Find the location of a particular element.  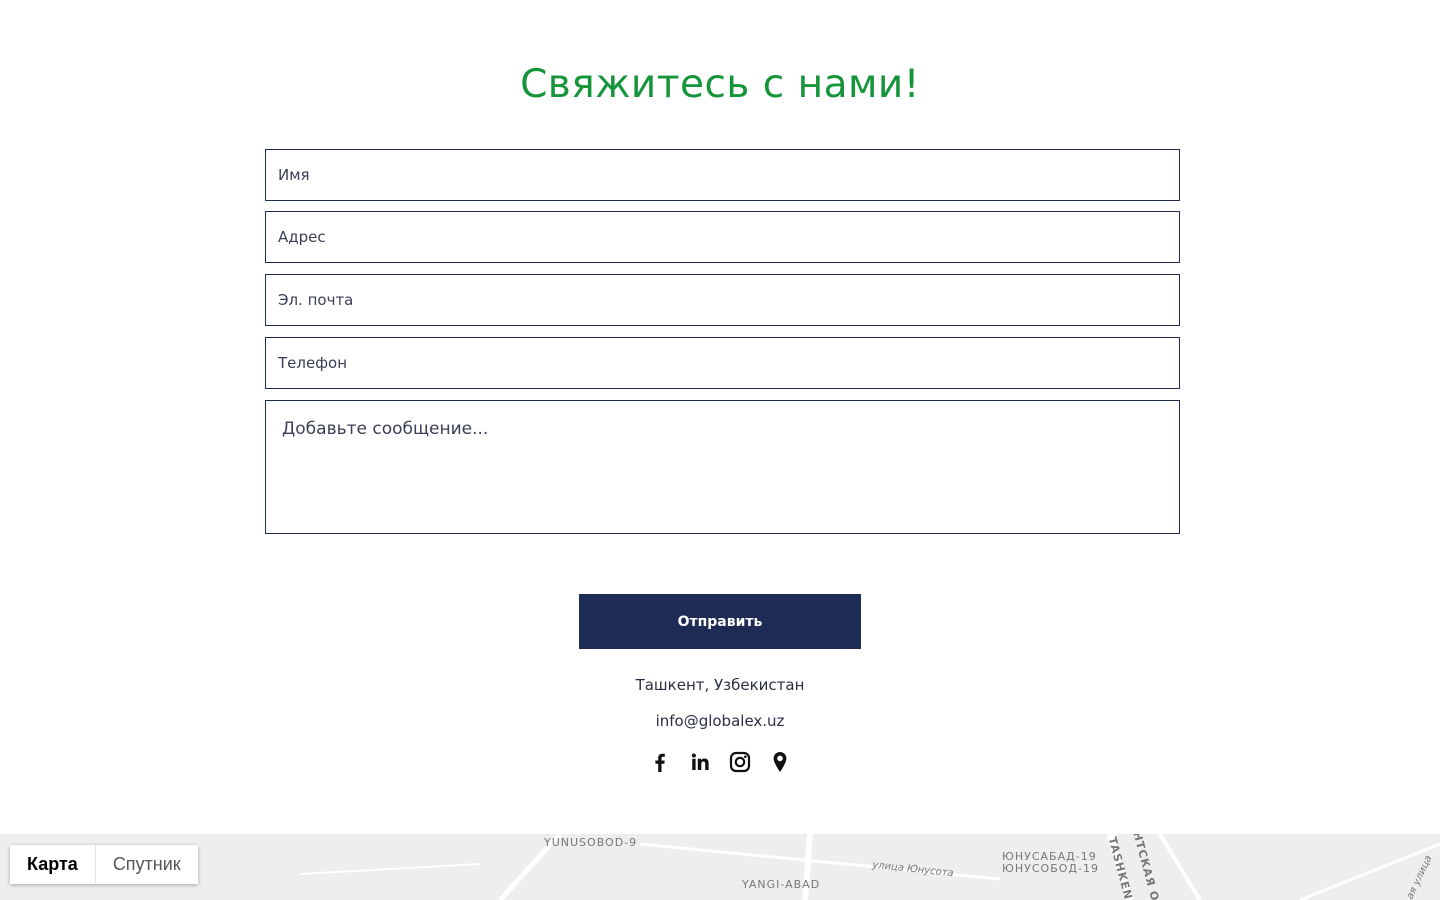

social-links is located at coordinates (720, 762).